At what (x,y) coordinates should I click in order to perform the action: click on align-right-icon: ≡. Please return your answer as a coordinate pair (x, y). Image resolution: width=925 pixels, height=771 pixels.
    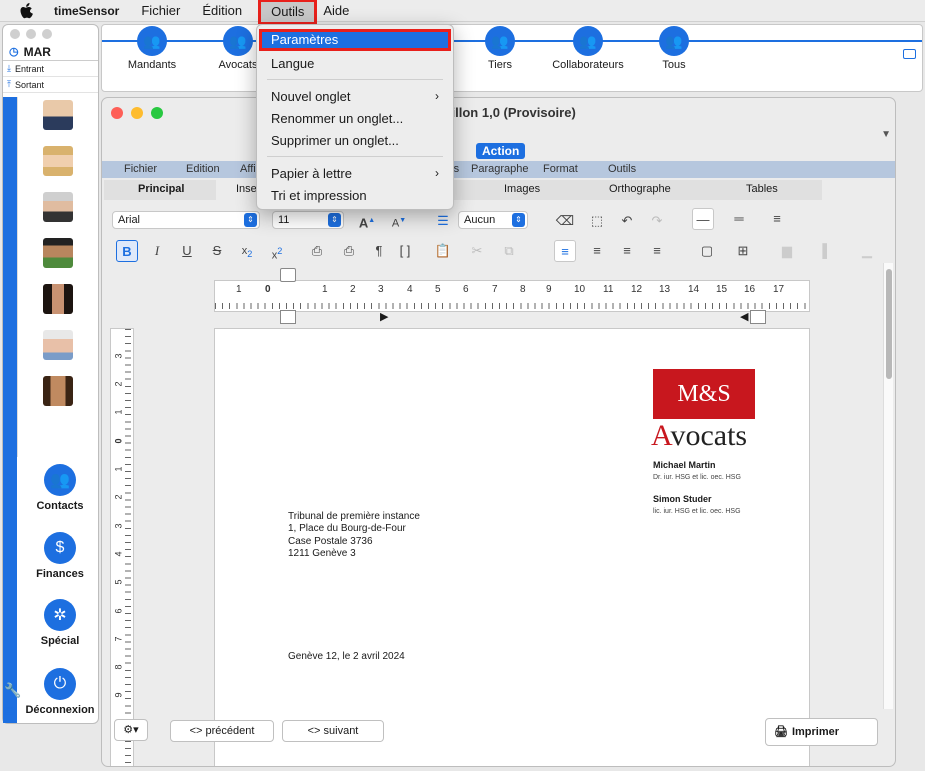
    Looking at the image, I should click on (627, 251).